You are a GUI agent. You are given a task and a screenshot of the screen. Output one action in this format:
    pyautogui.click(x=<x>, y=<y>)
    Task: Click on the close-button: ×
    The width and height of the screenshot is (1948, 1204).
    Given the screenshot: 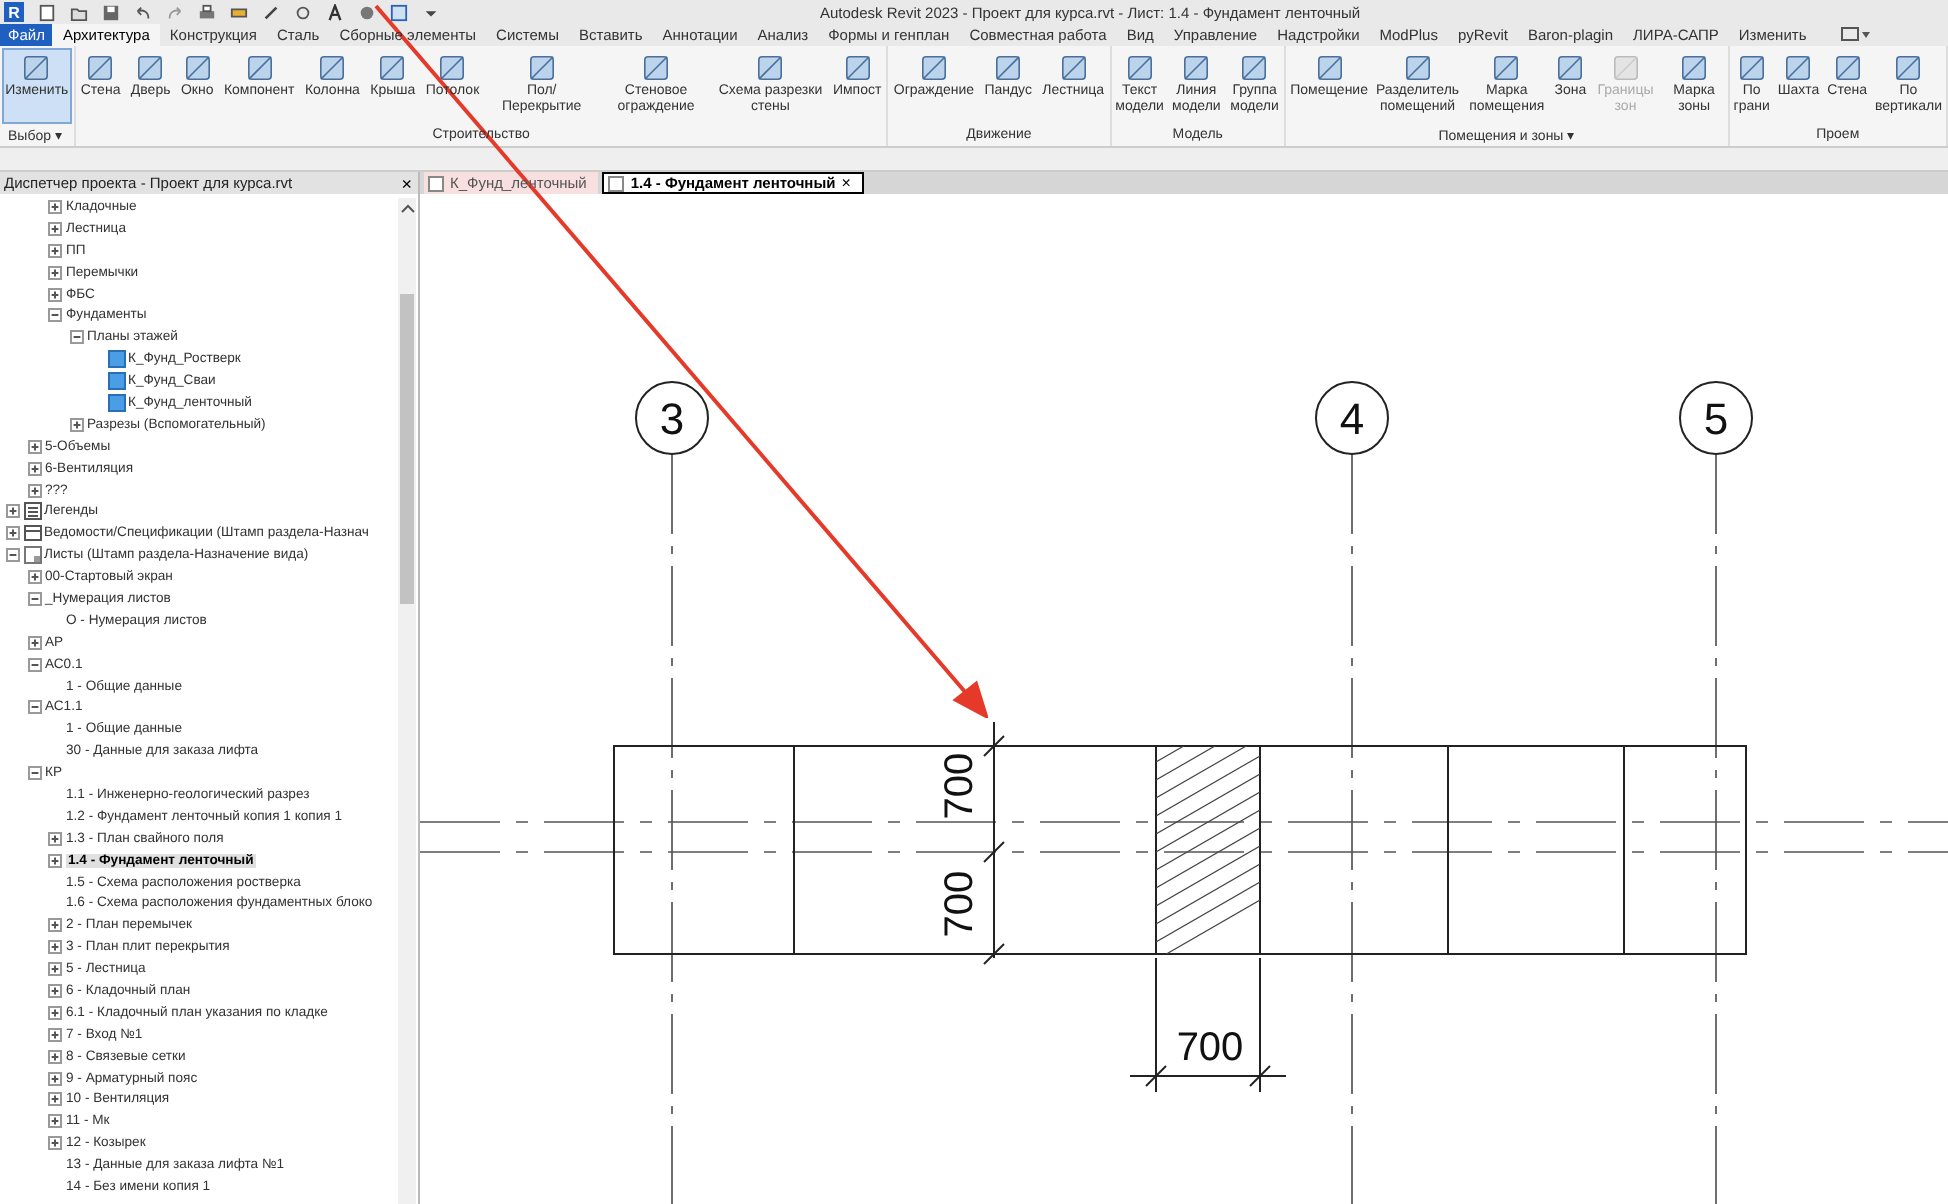 What is the action you would take?
    pyautogui.click(x=406, y=183)
    